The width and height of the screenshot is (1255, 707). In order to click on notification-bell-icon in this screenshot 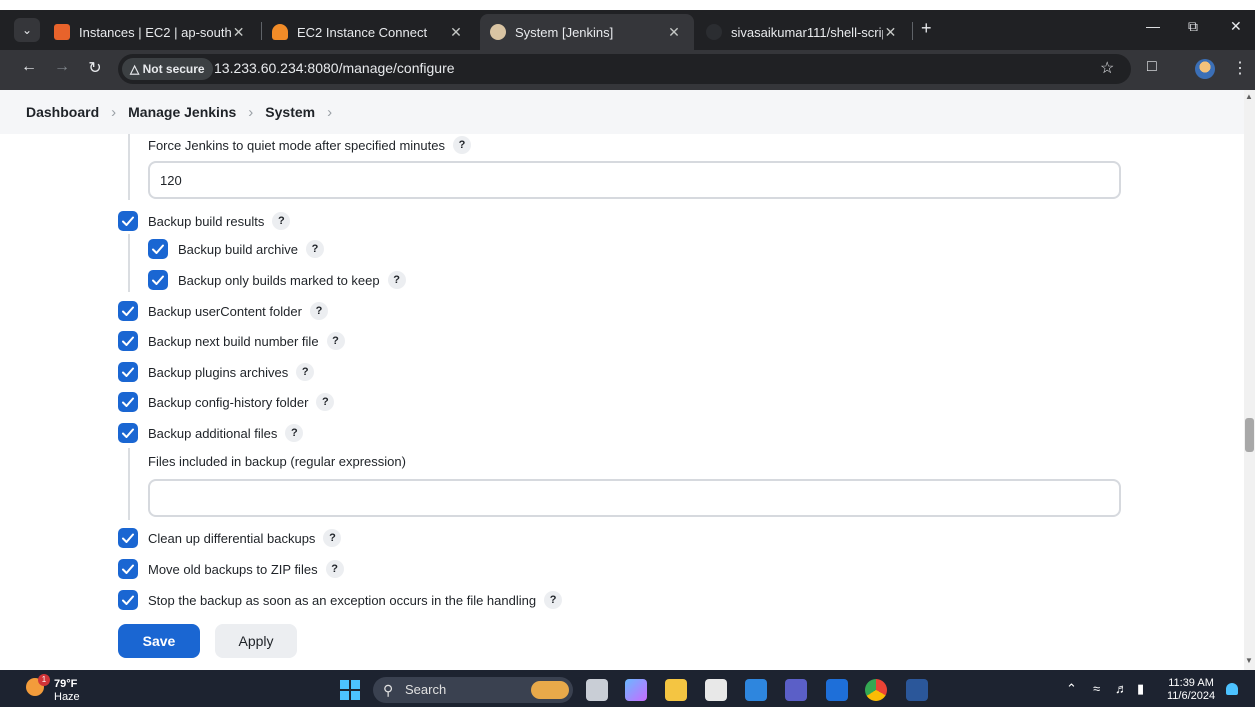, I will do `click(1232, 689)`.